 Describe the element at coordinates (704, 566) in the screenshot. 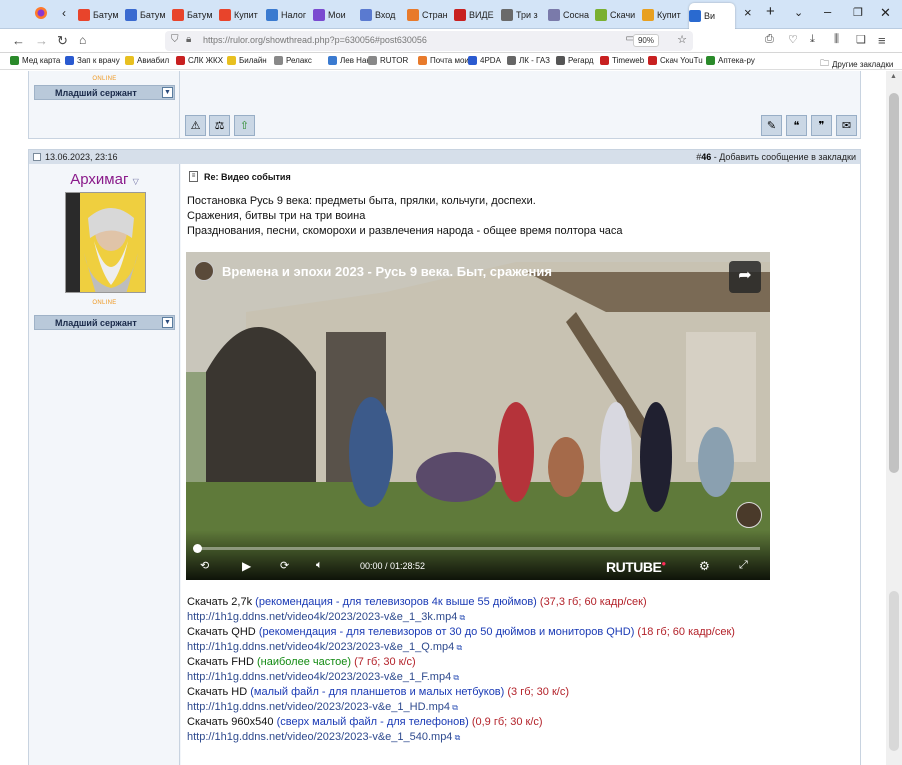

I see `settings-gear-icon: ⚙` at that location.